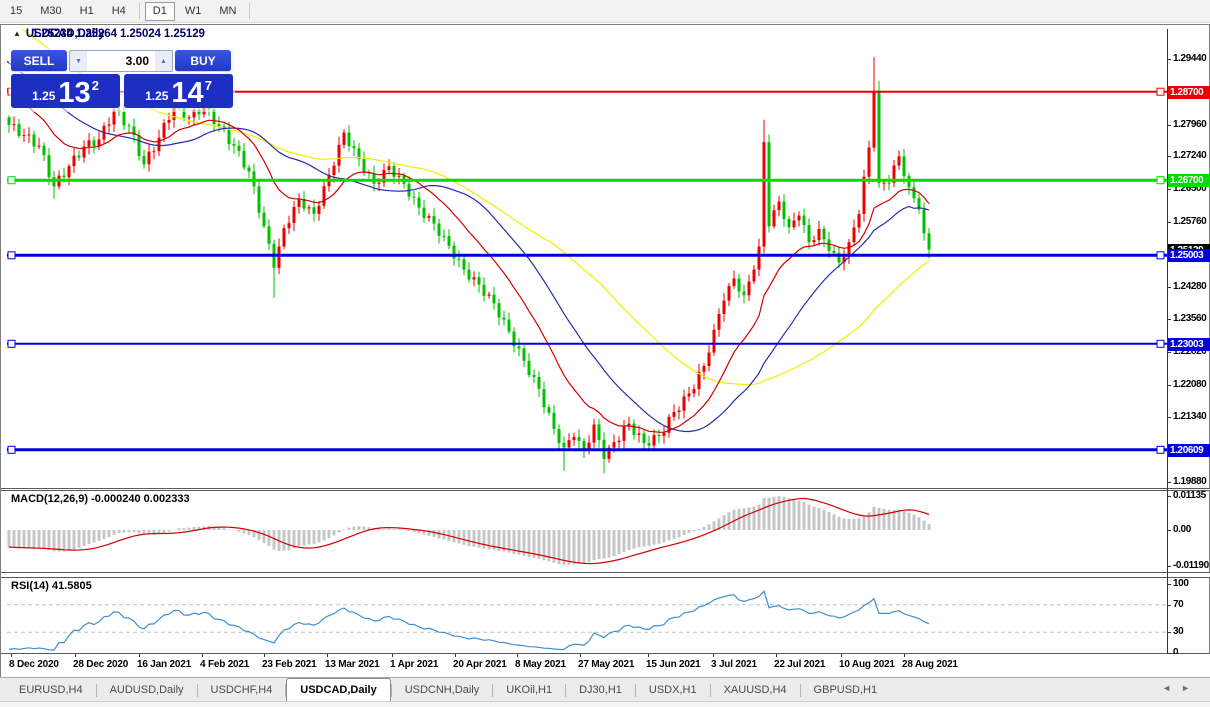  Describe the element at coordinates (1190, 189) in the screenshot. I see `price-axis-label: 1.26500` at that location.